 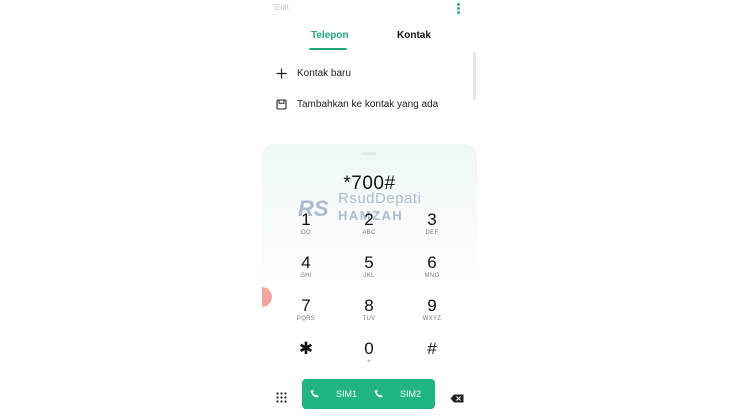 I want to click on key-letters: TUV, so click(x=369, y=319).